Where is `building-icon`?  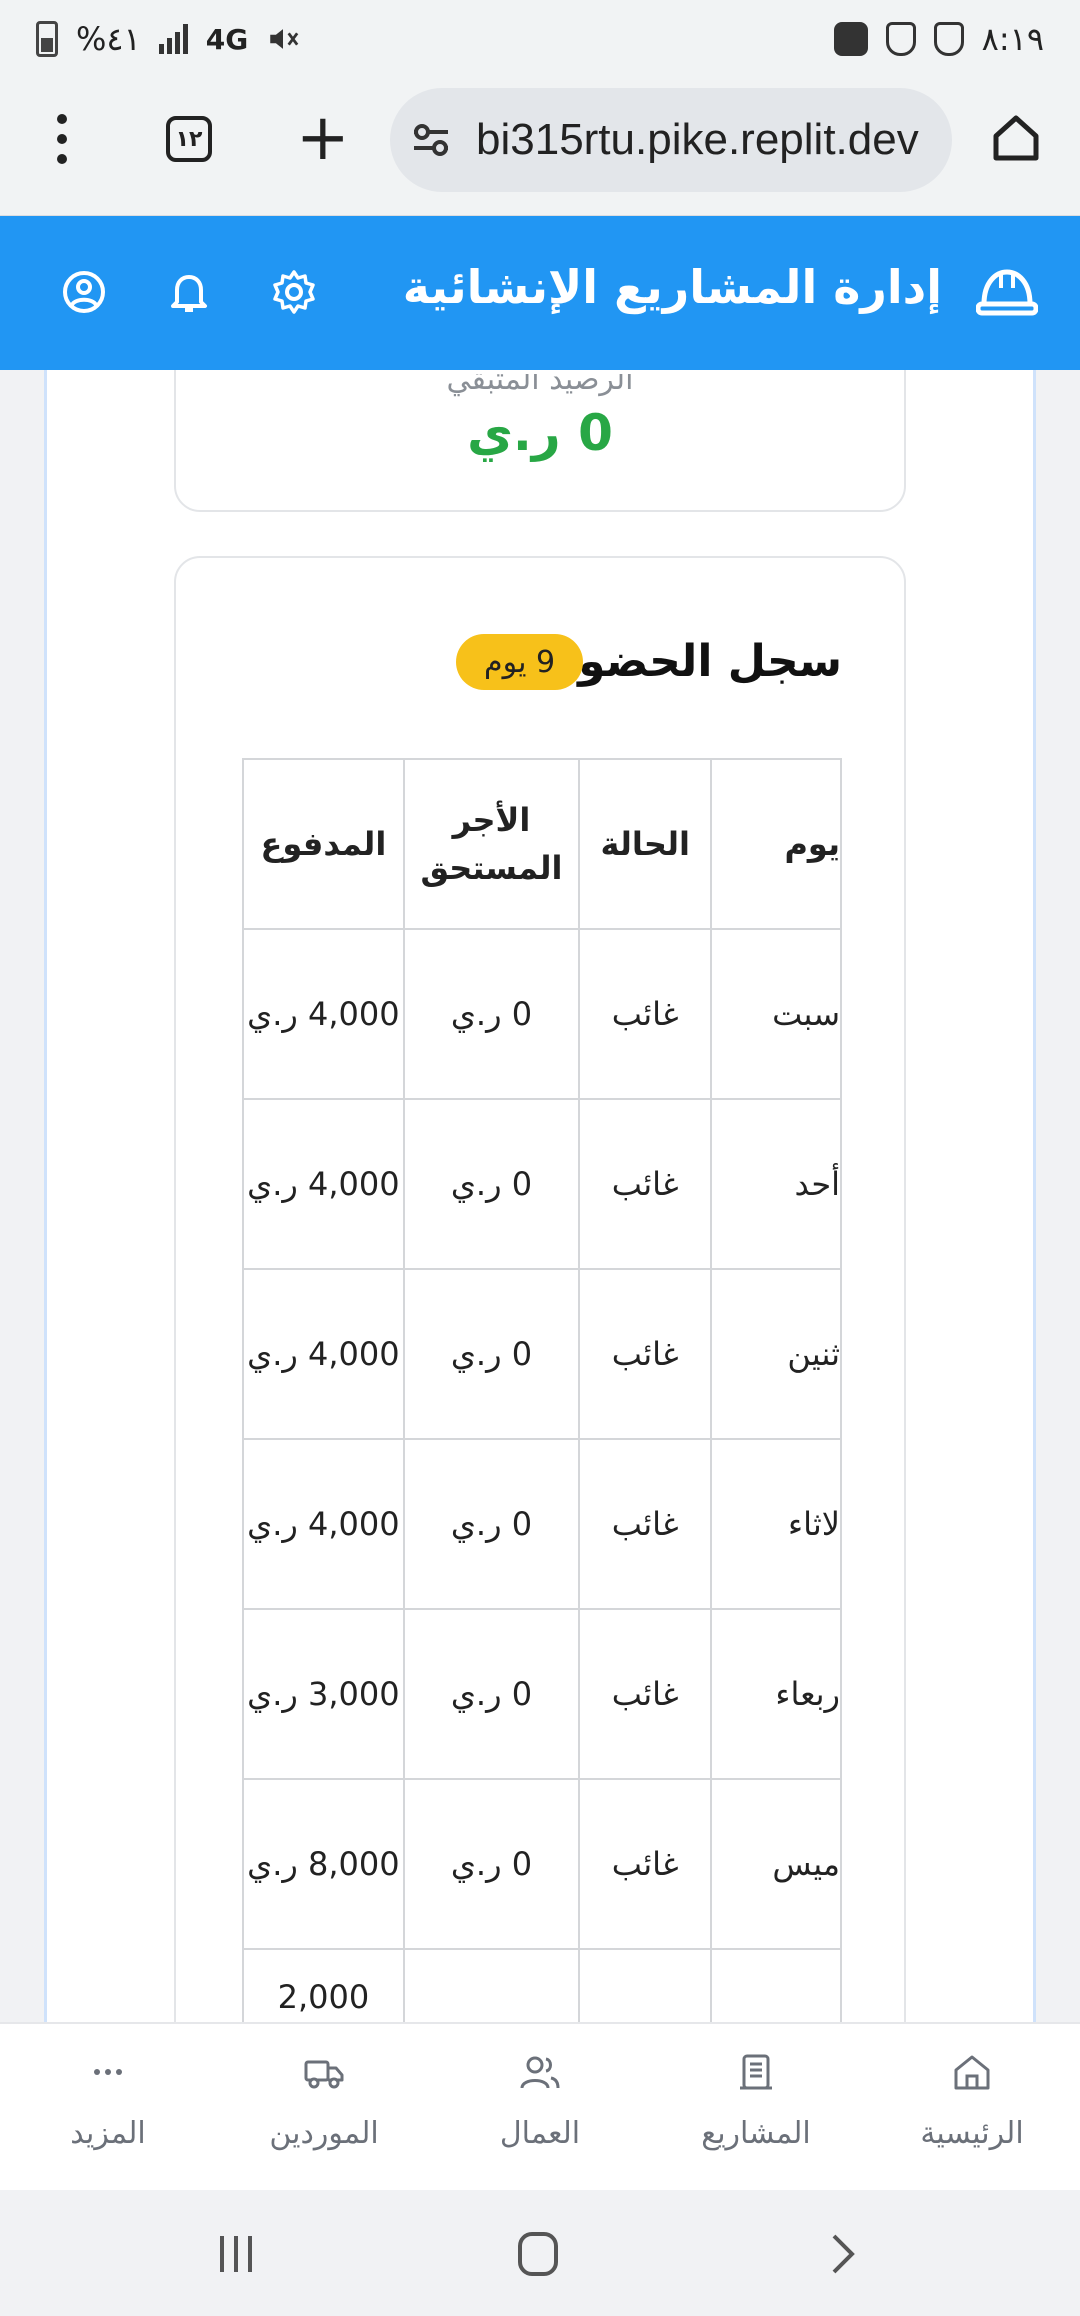
building-icon is located at coordinates (756, 2072).